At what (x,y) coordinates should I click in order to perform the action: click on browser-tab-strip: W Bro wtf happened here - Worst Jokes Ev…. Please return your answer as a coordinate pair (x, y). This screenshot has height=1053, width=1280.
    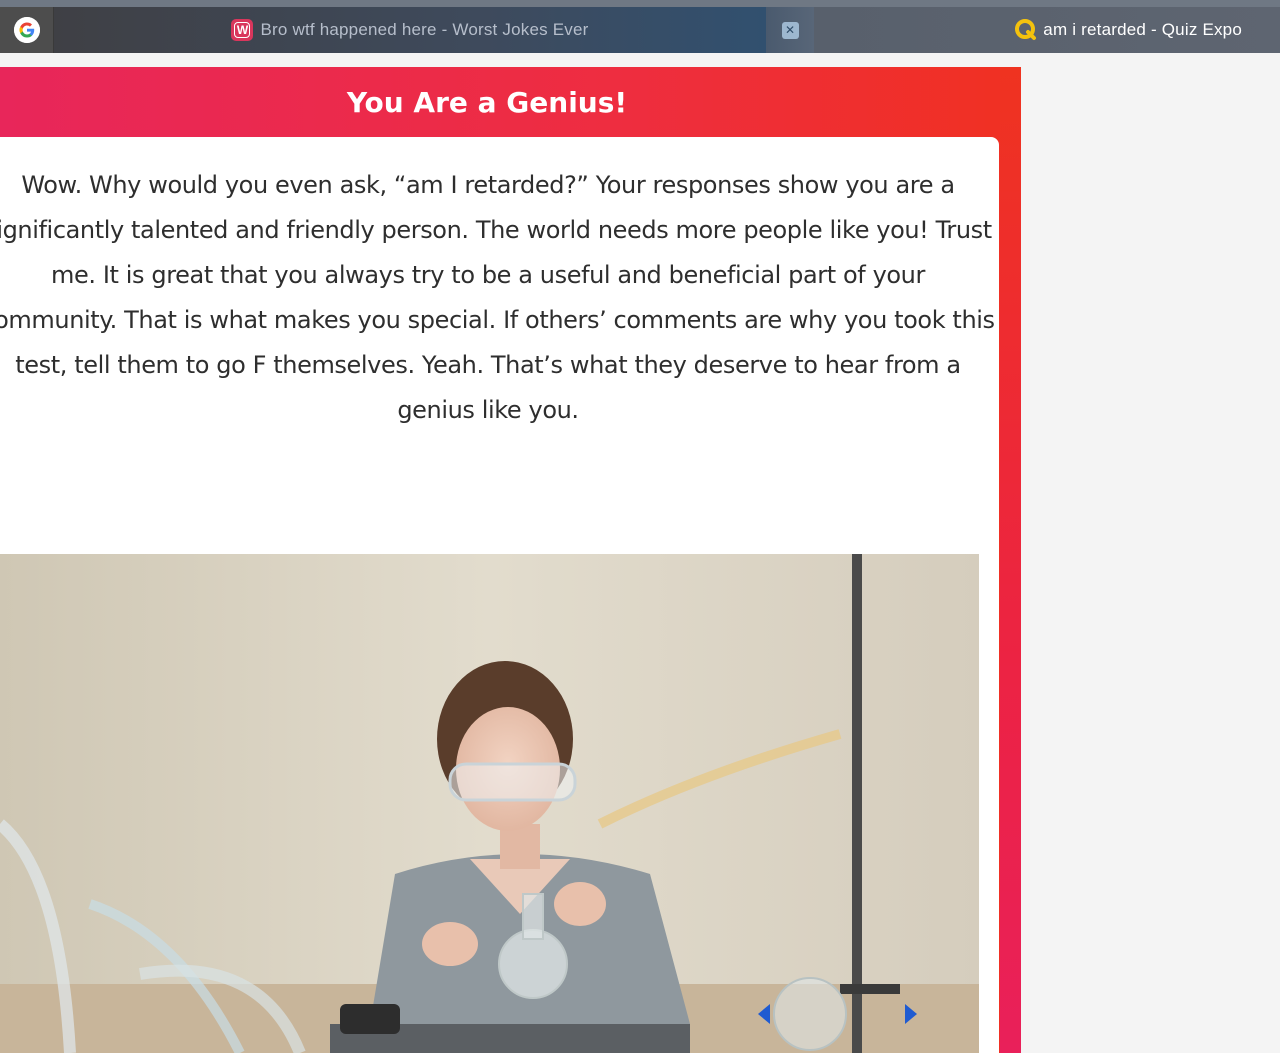
    Looking at the image, I should click on (640, 26).